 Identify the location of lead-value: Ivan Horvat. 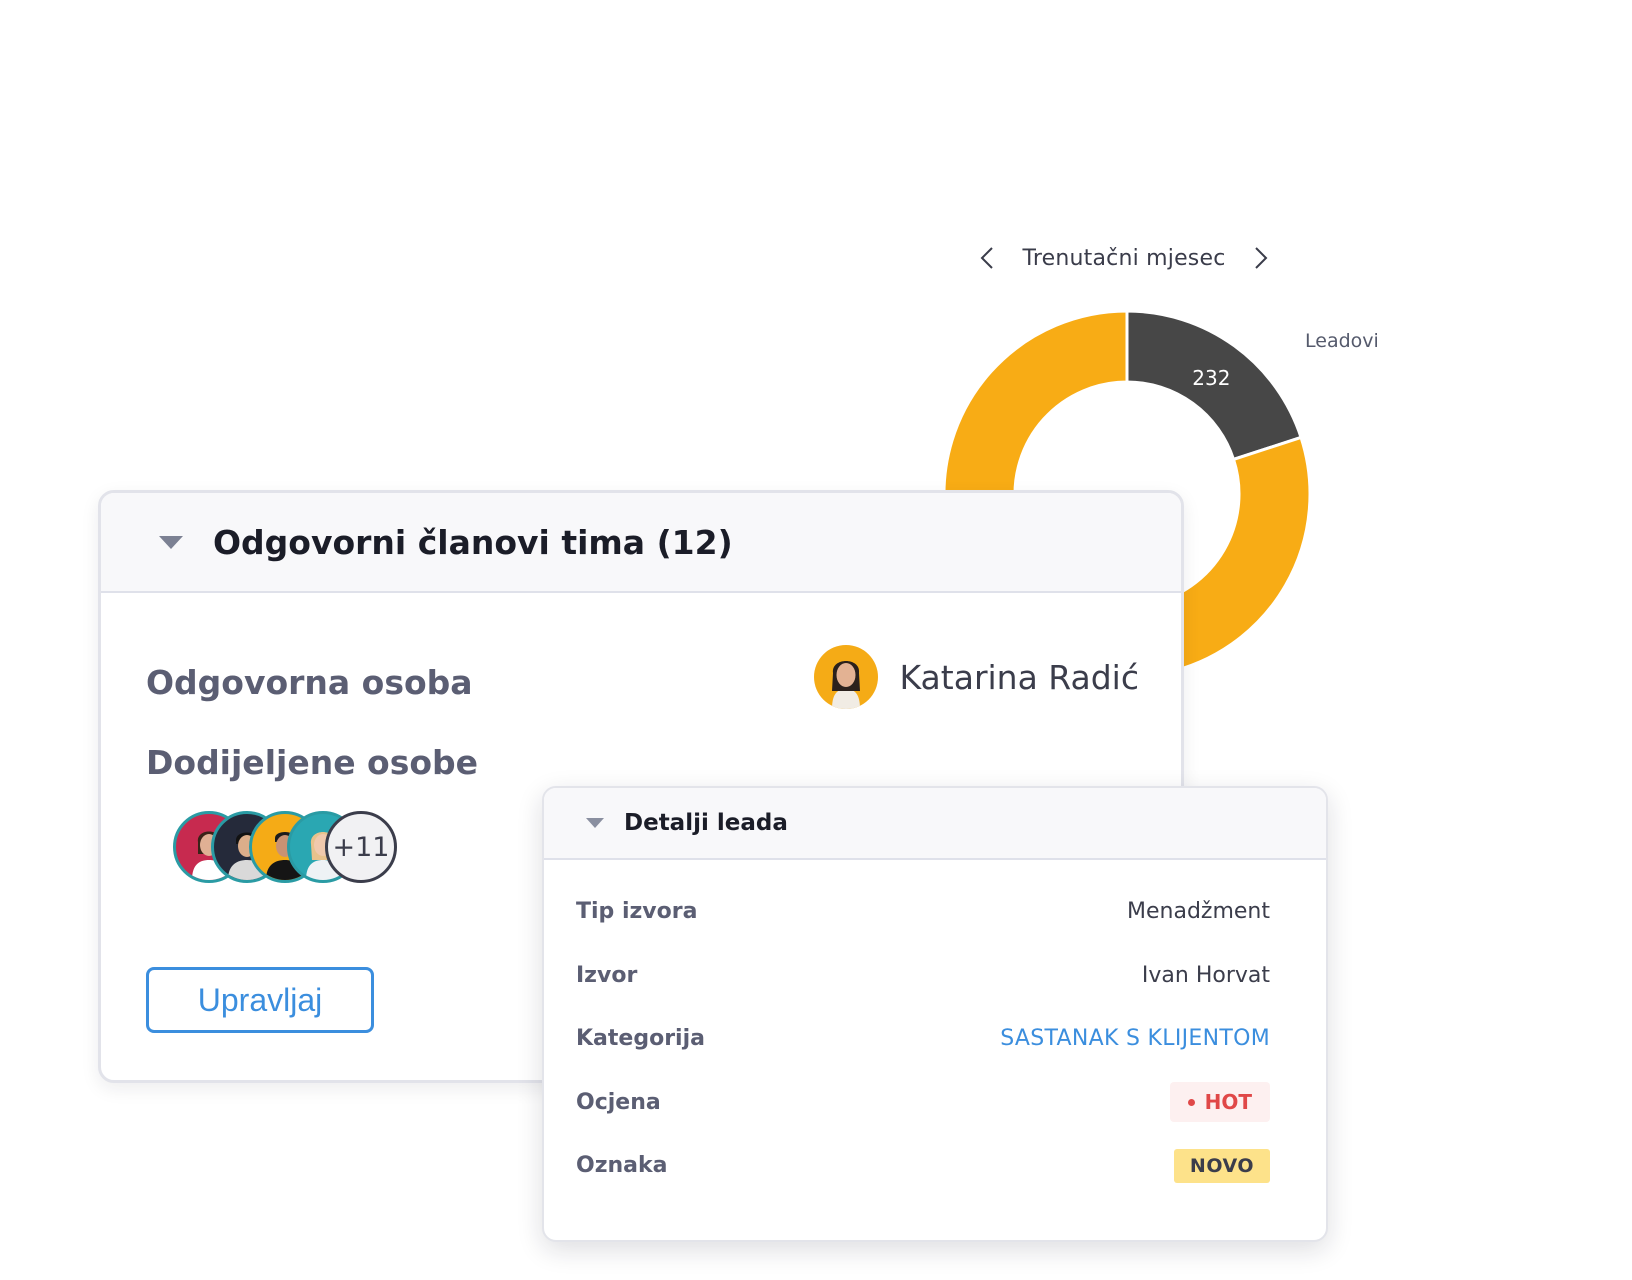
(1205, 975).